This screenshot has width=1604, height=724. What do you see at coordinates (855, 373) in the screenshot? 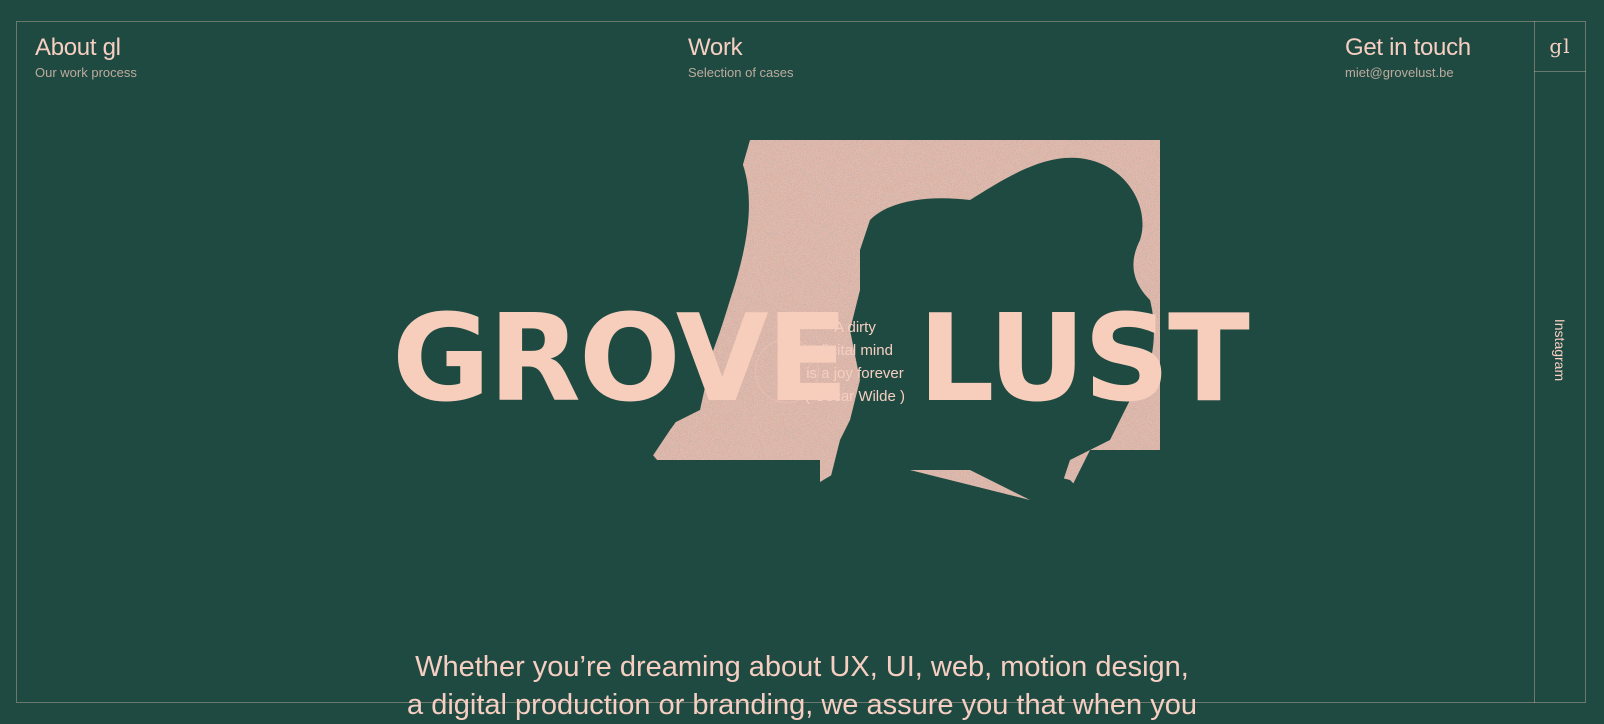
I see `quote-line-3: is a joy forever` at bounding box center [855, 373].